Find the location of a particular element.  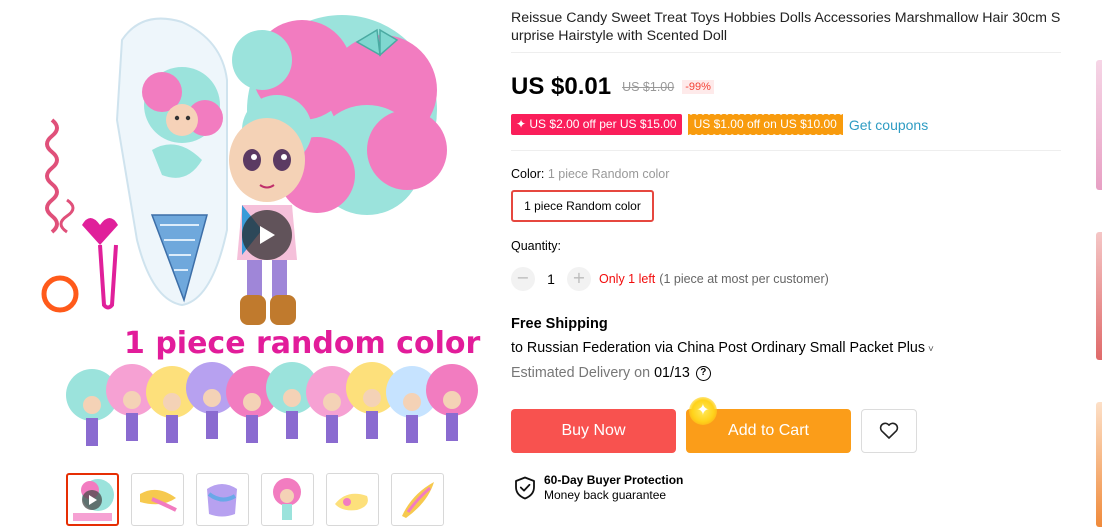

protection-subtitle: Money back guarantee is located at coordinates (605, 495).